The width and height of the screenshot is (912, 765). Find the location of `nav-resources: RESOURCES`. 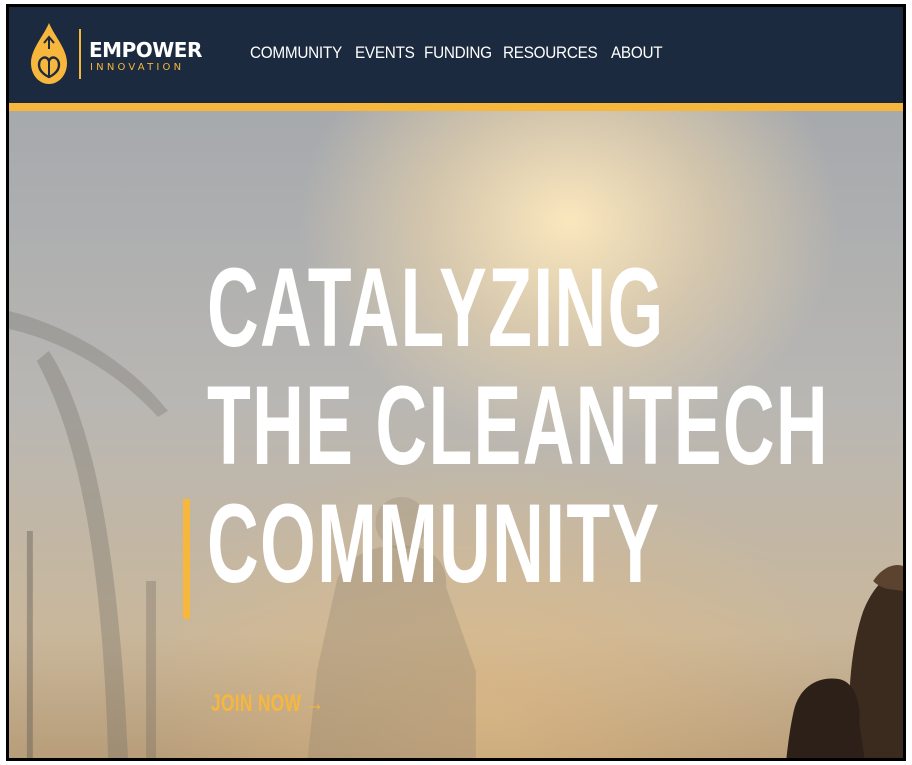

nav-resources: RESOURCES is located at coordinates (550, 53).